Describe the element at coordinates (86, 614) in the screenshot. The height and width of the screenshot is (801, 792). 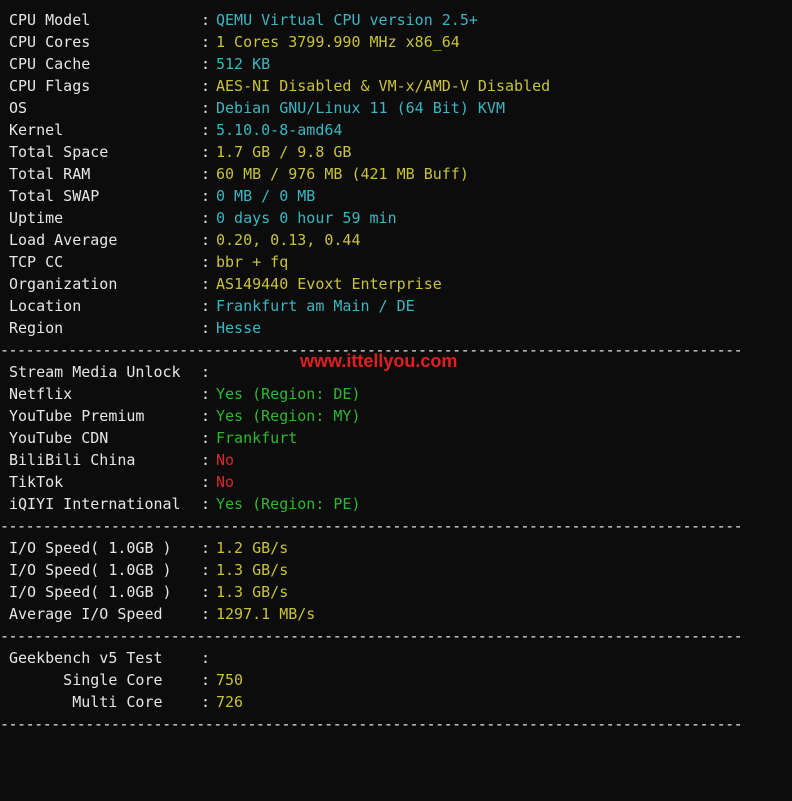
I see `row-label: Average I/O Speed` at that location.